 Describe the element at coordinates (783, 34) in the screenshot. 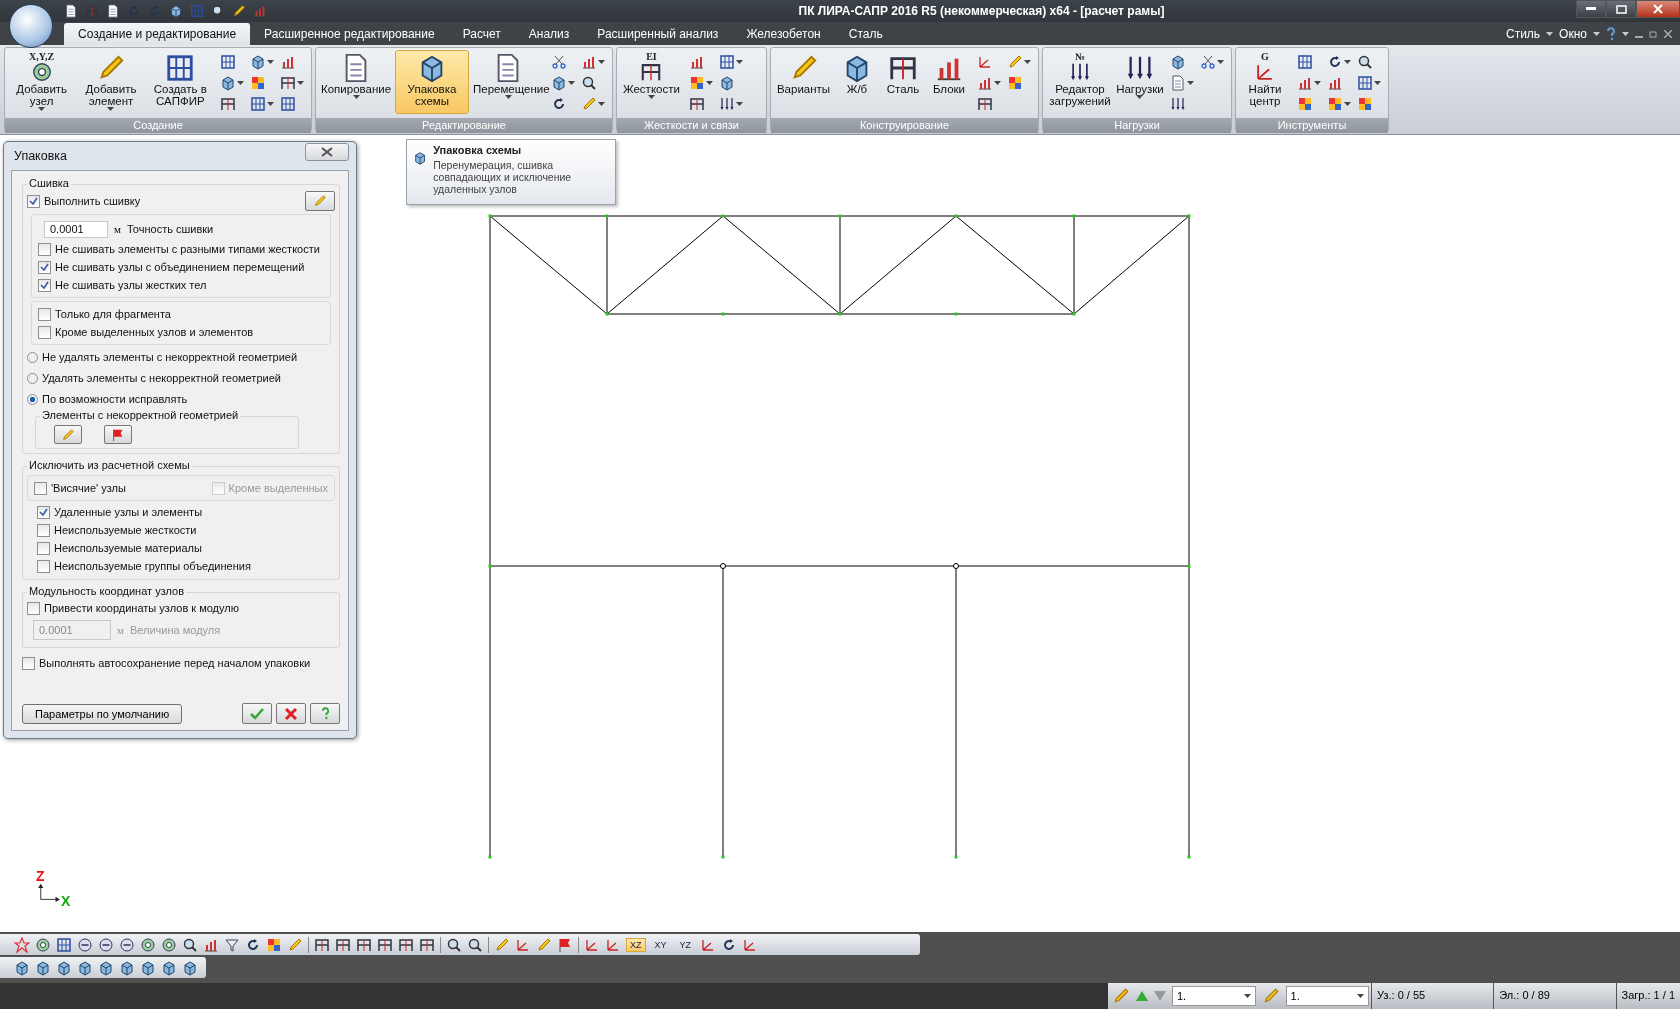

I see `ribbon-tab: Железобетон` at that location.